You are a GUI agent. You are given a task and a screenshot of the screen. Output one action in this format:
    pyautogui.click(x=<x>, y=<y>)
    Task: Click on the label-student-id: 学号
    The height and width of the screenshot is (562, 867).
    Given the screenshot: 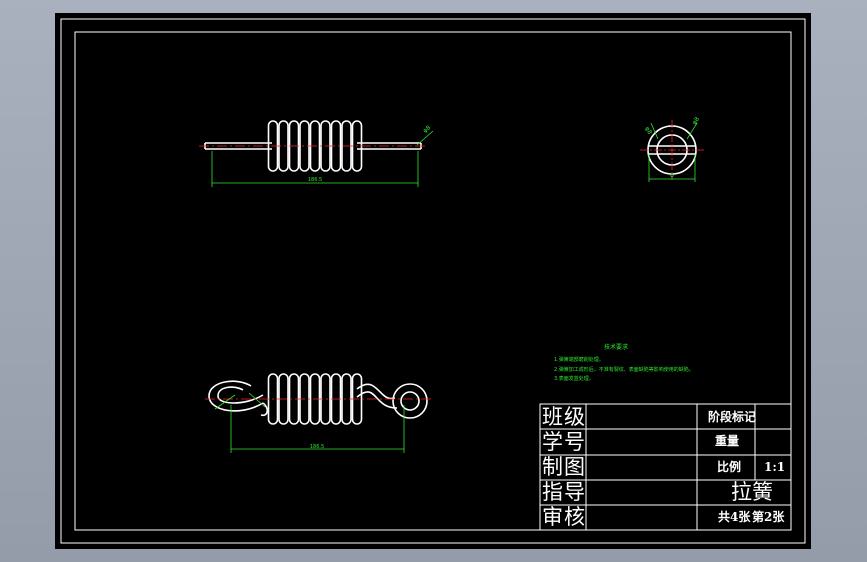 What is the action you would take?
    pyautogui.click(x=564, y=442)
    